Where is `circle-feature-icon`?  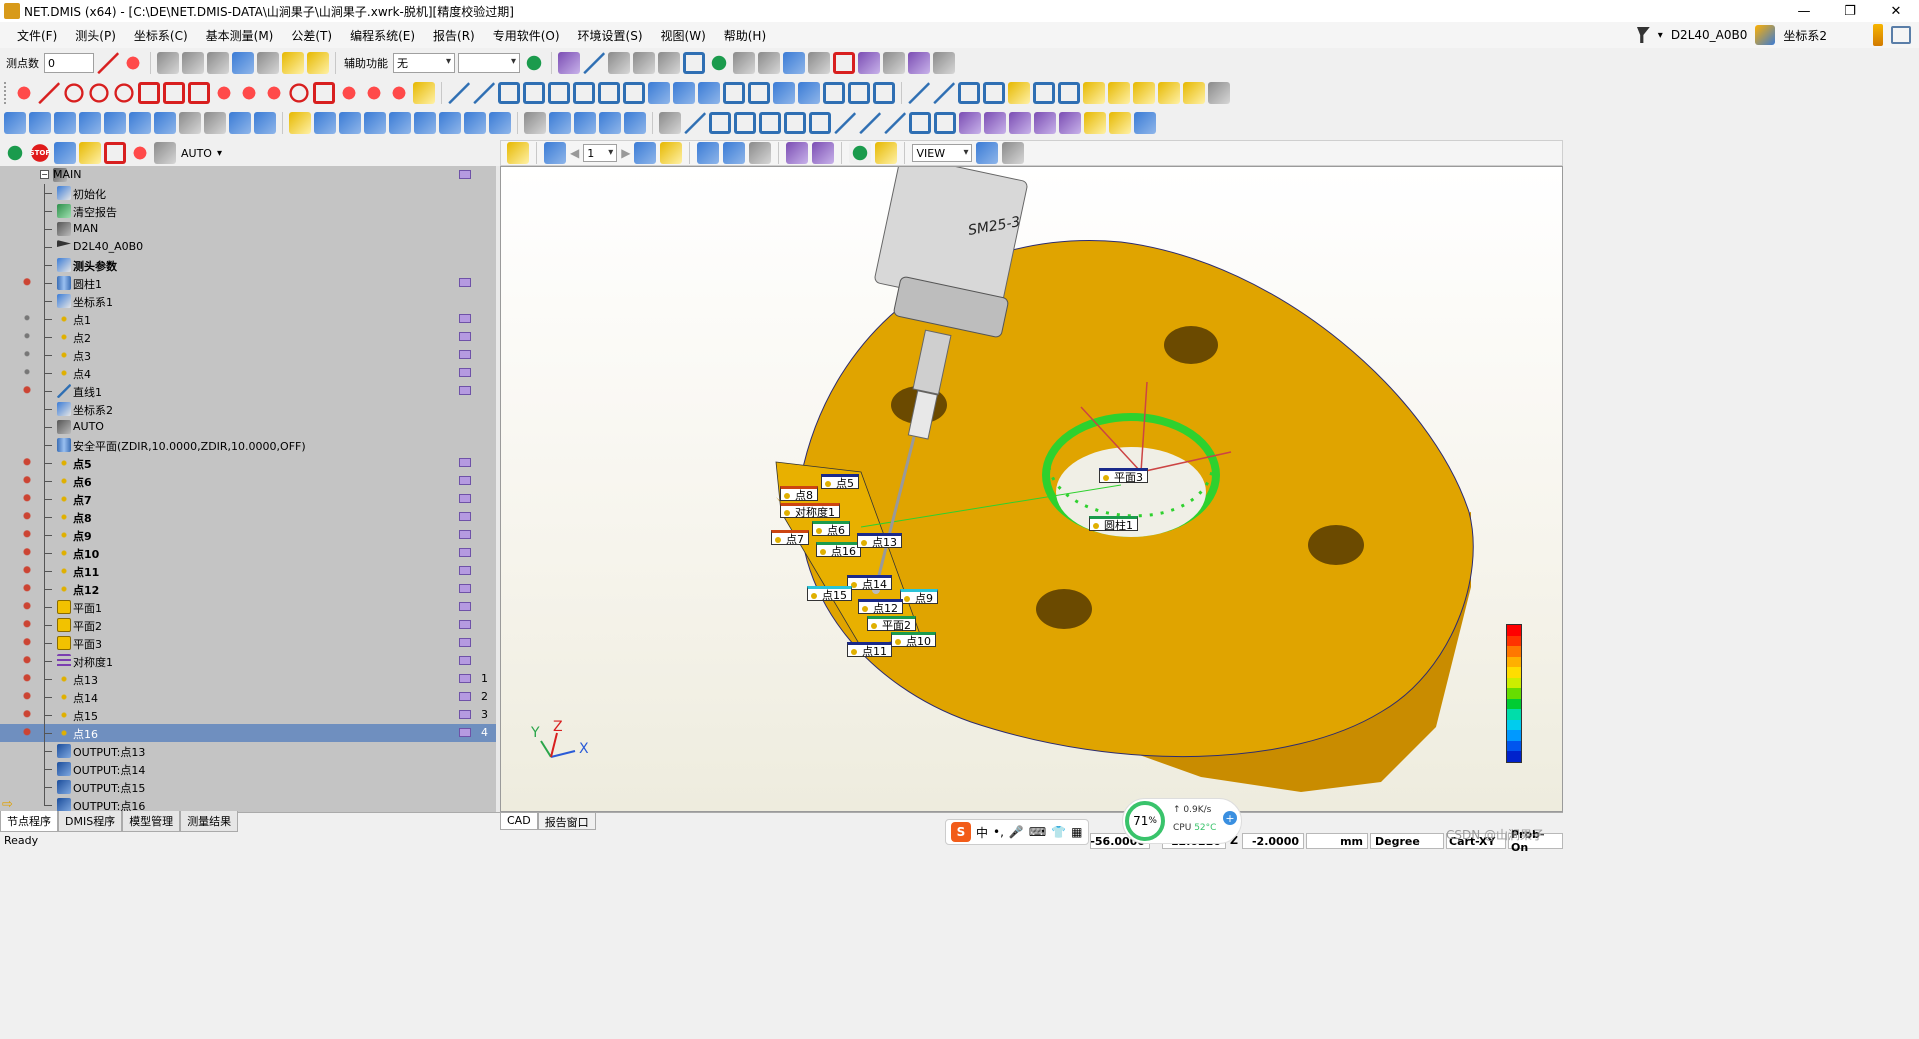
circle-feature-icon is located at coordinates (74, 93).